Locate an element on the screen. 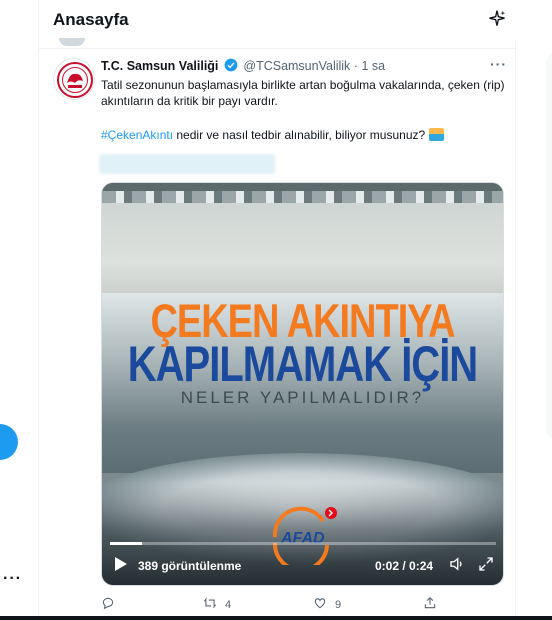  video-overlay-subtitle: NELER YAPILMALIDIR? is located at coordinates (302, 397).